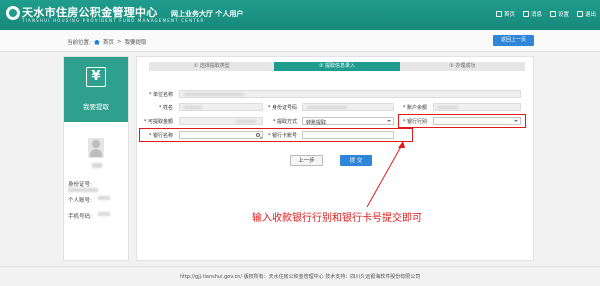 Image resolution: width=600 pixels, height=286 pixels. Describe the element at coordinates (97, 165) in the screenshot. I see `masked-username` at that location.